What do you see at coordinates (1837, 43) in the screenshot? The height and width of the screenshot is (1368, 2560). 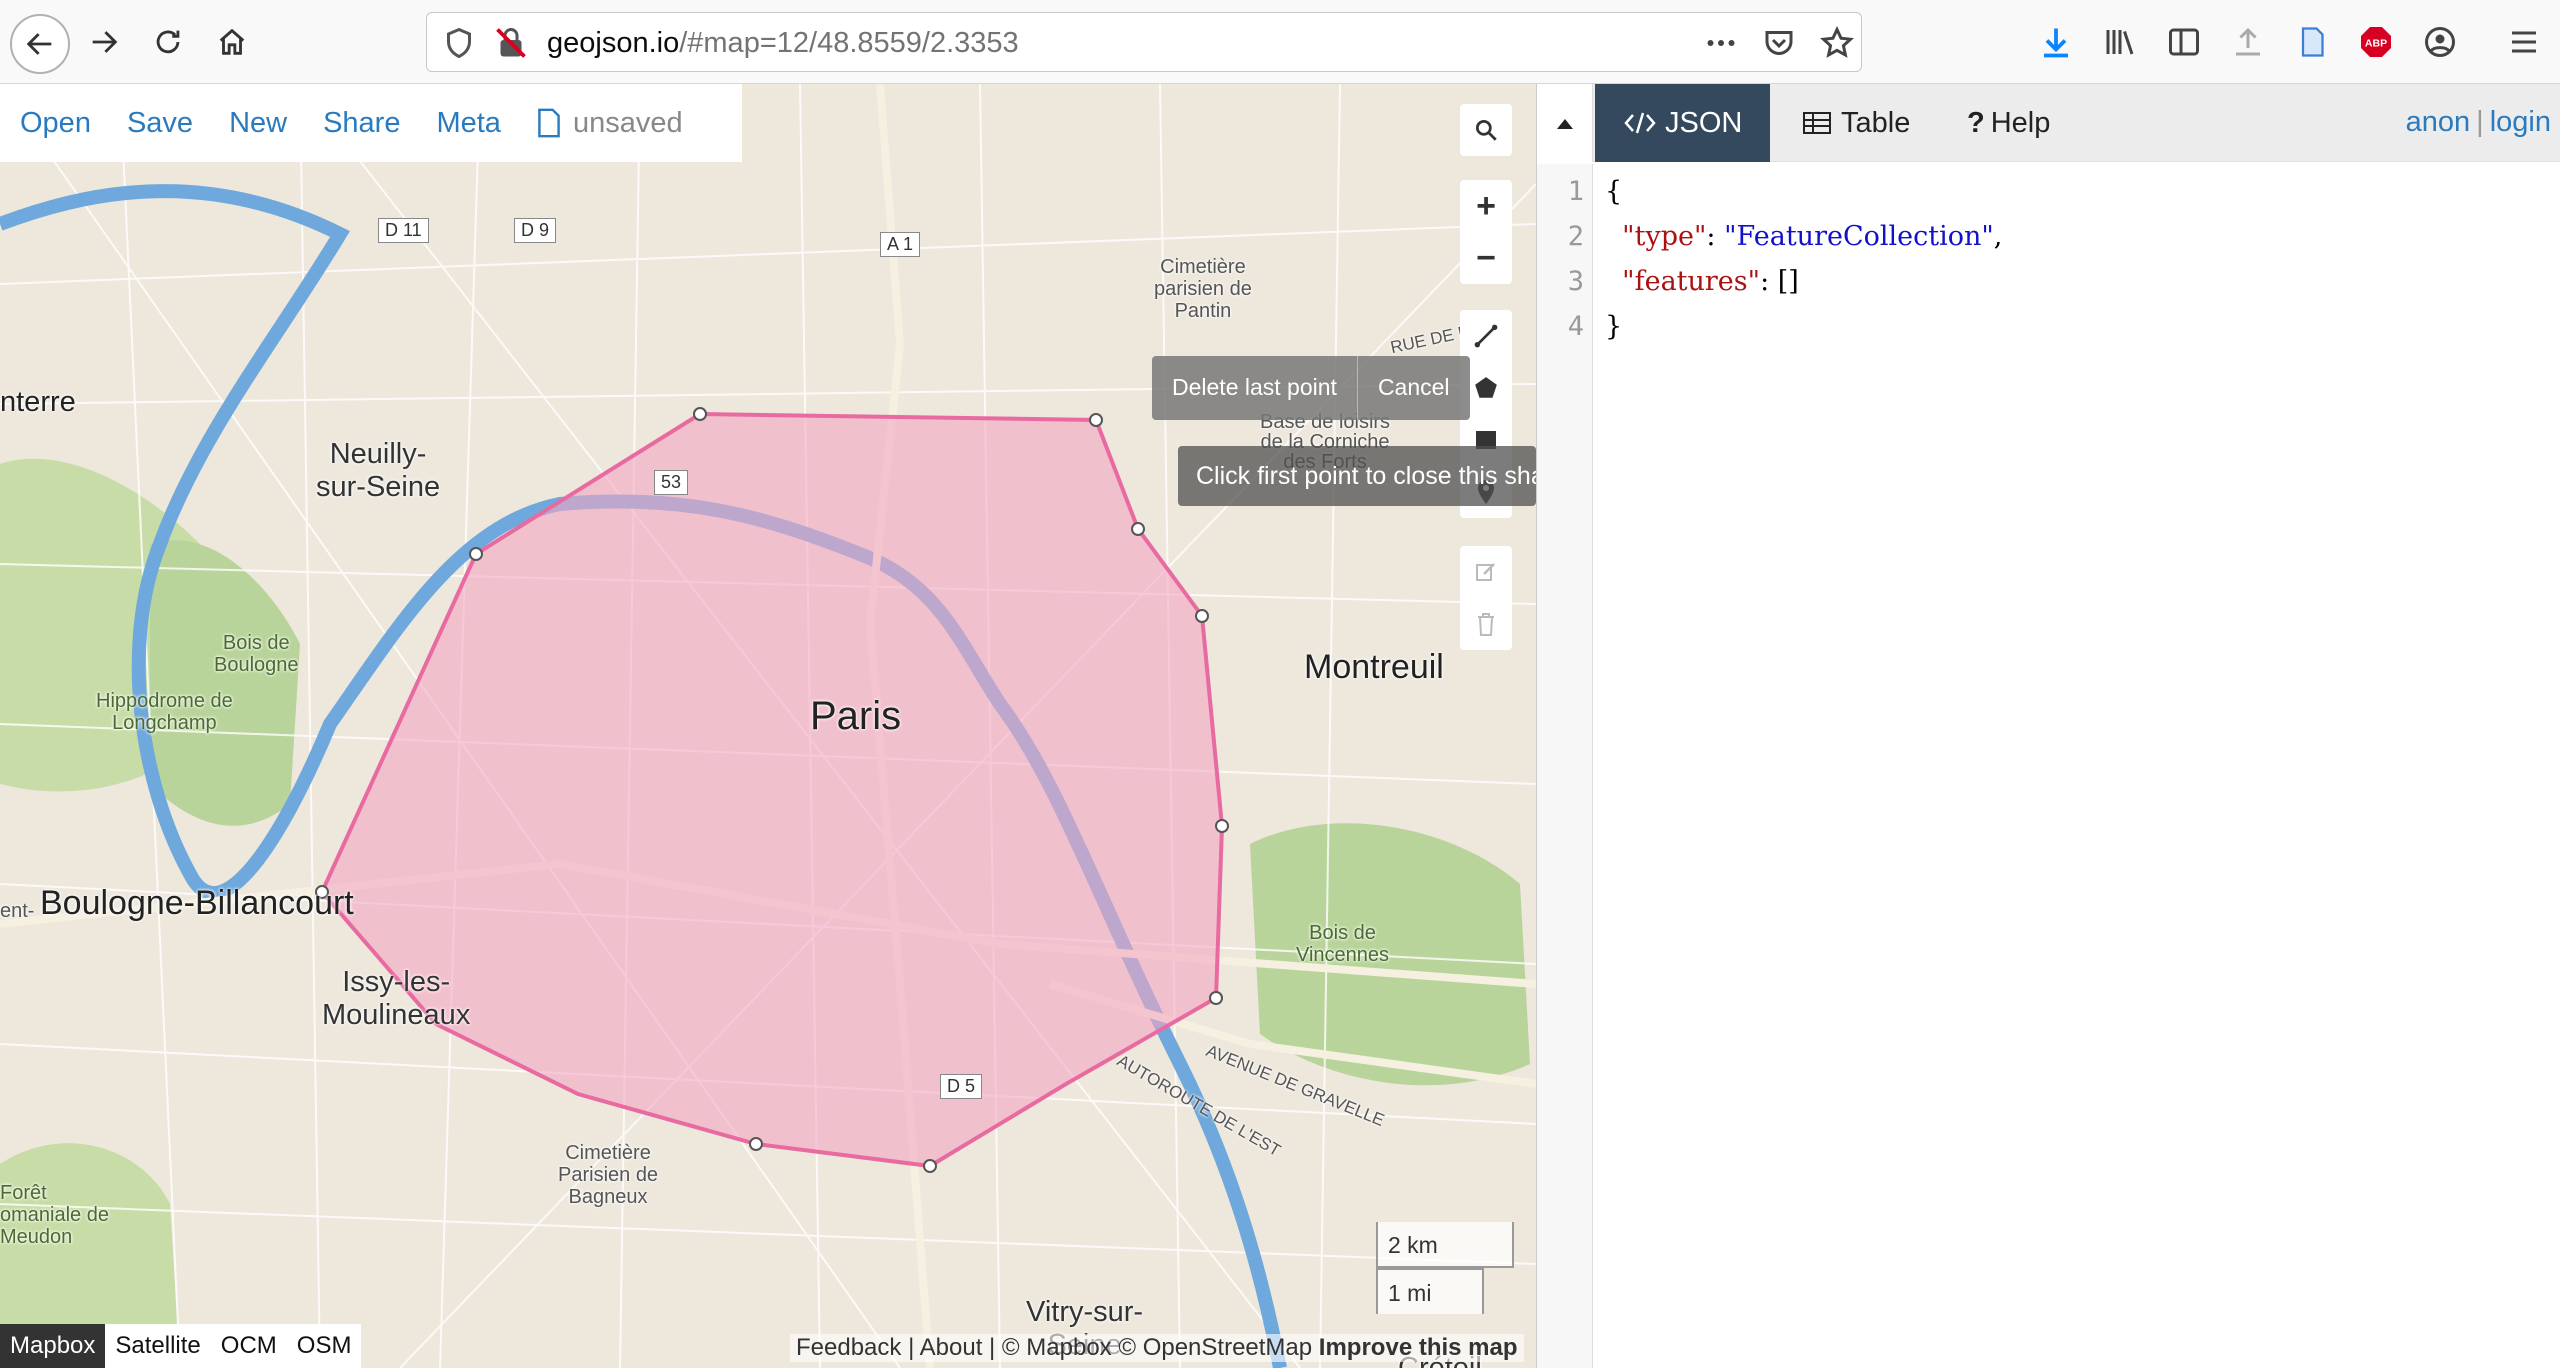 I see `star-icon` at bounding box center [1837, 43].